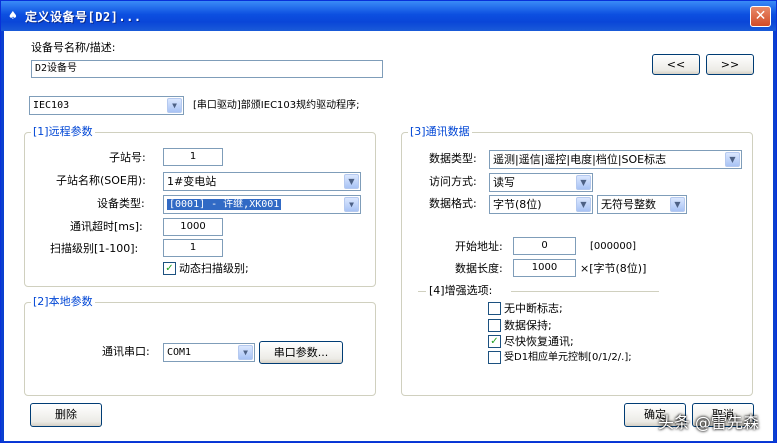 The height and width of the screenshot is (443, 777). I want to click on option-no-interrupt-checkbox, so click(494, 308).